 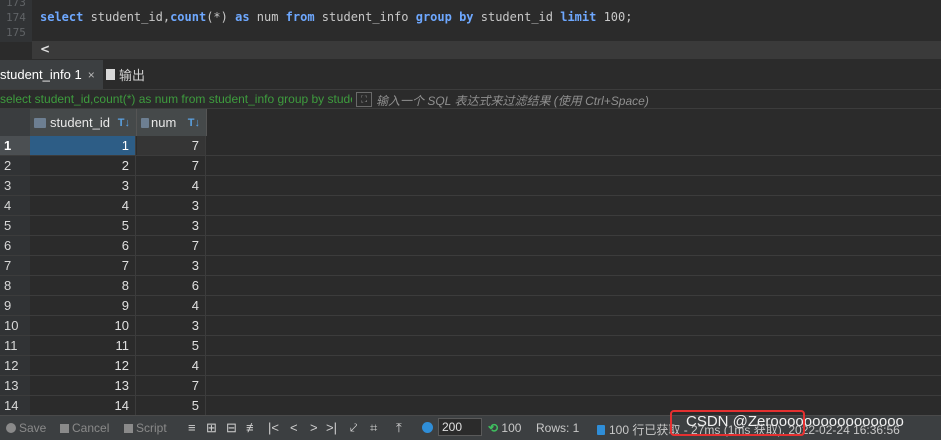 I want to click on settings-gear-icon, so click(x=427, y=428).